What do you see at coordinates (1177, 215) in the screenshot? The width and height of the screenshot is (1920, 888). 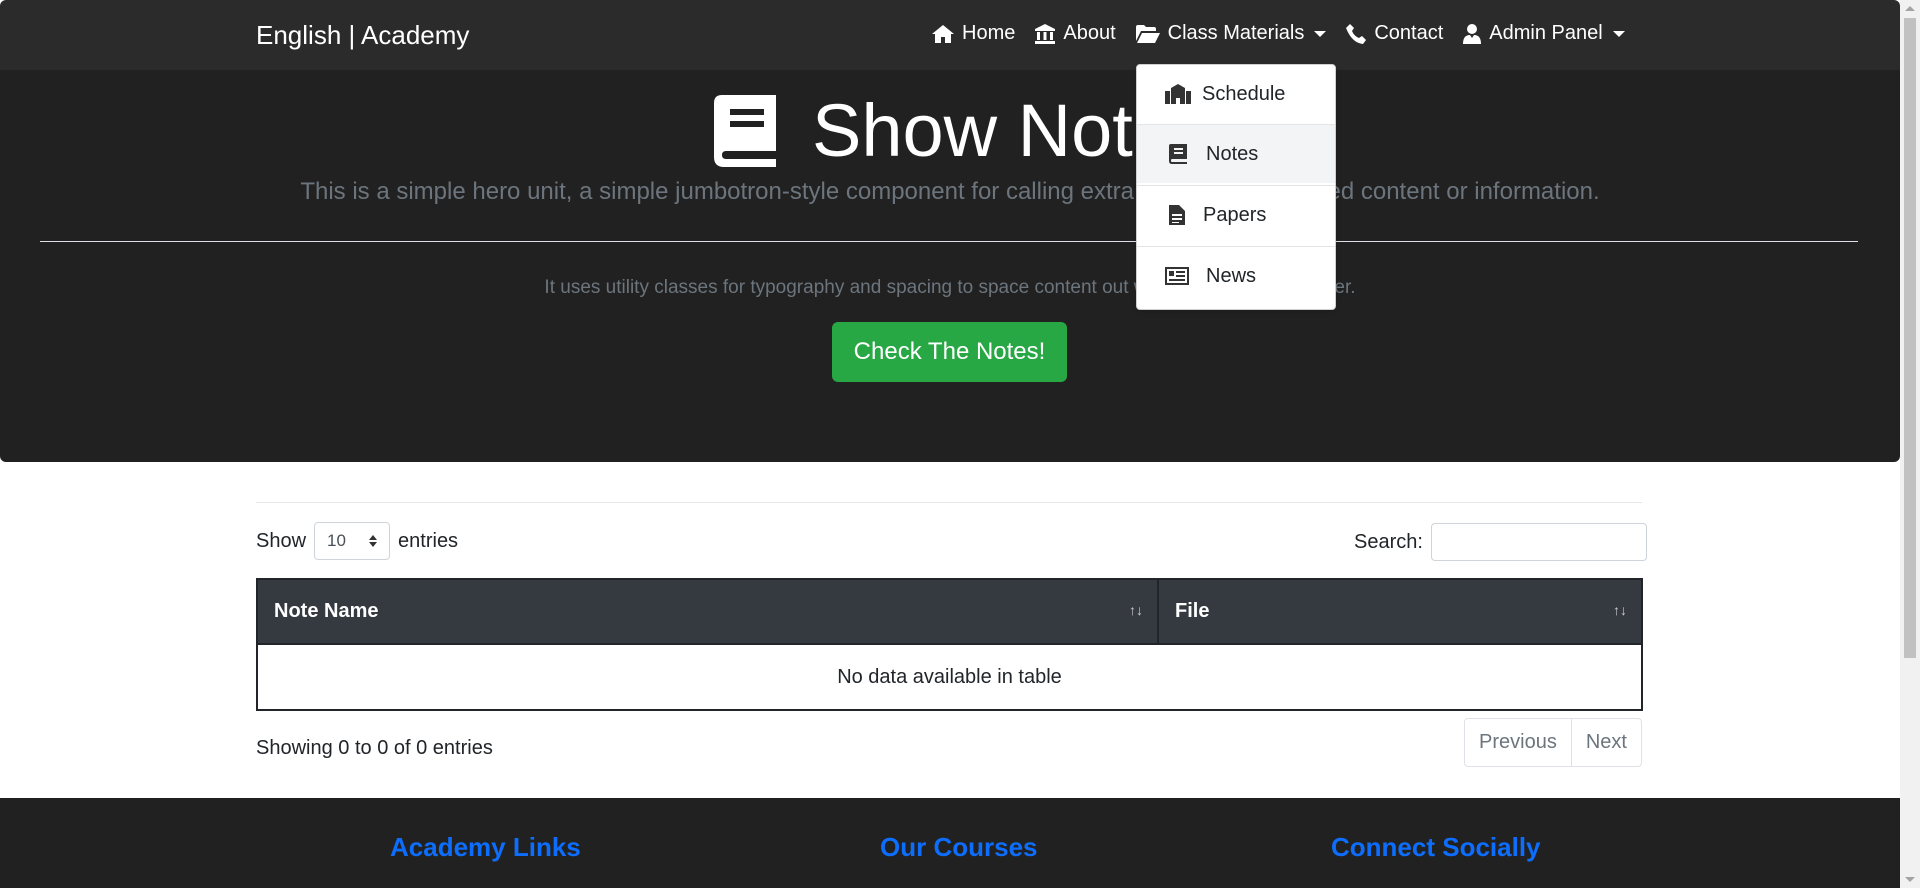 I see `file-alt-icon` at bounding box center [1177, 215].